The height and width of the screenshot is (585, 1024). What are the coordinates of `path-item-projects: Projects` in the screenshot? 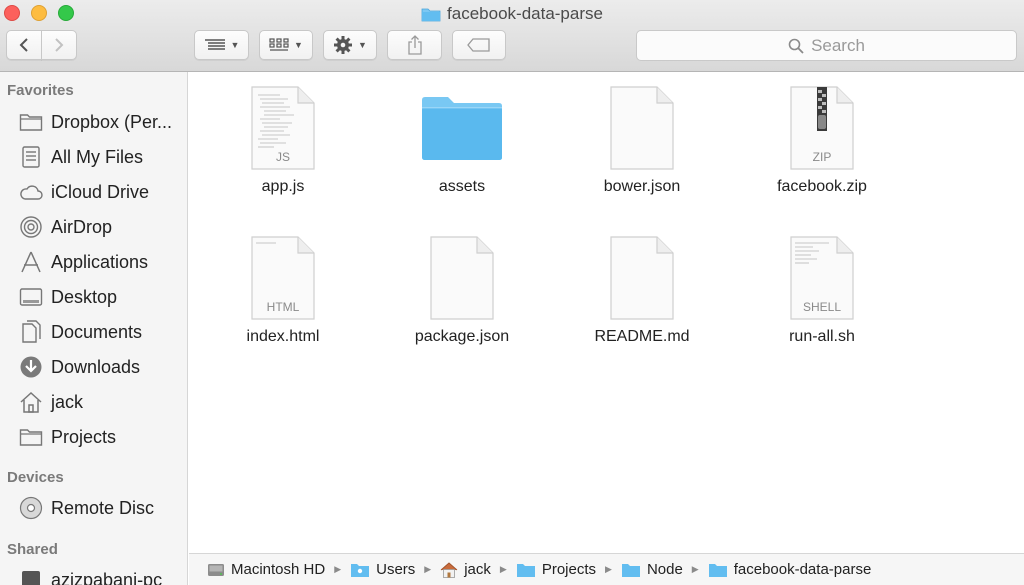 It's located at (556, 569).